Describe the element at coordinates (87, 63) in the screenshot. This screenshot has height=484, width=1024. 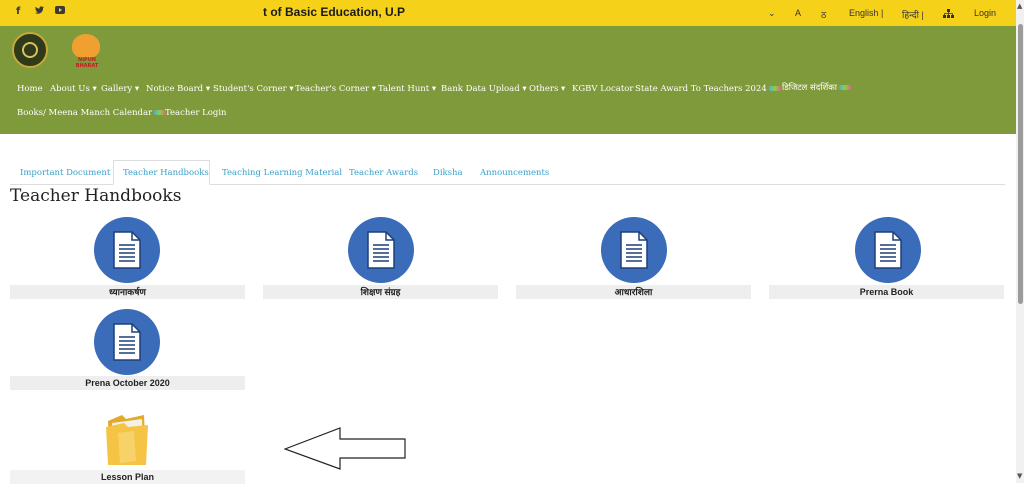
I see `nipun-bharat-logo-text: NIPUN BHARAT` at that location.